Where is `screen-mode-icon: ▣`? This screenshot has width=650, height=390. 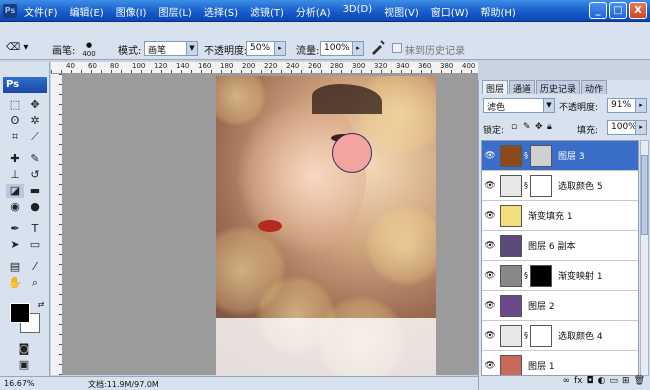
screen-mode-icon: ▣ is located at coordinates (24, 365).